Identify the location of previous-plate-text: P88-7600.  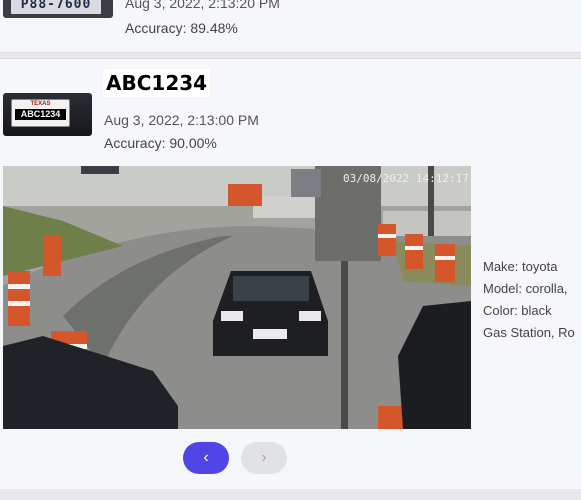
(56, 7).